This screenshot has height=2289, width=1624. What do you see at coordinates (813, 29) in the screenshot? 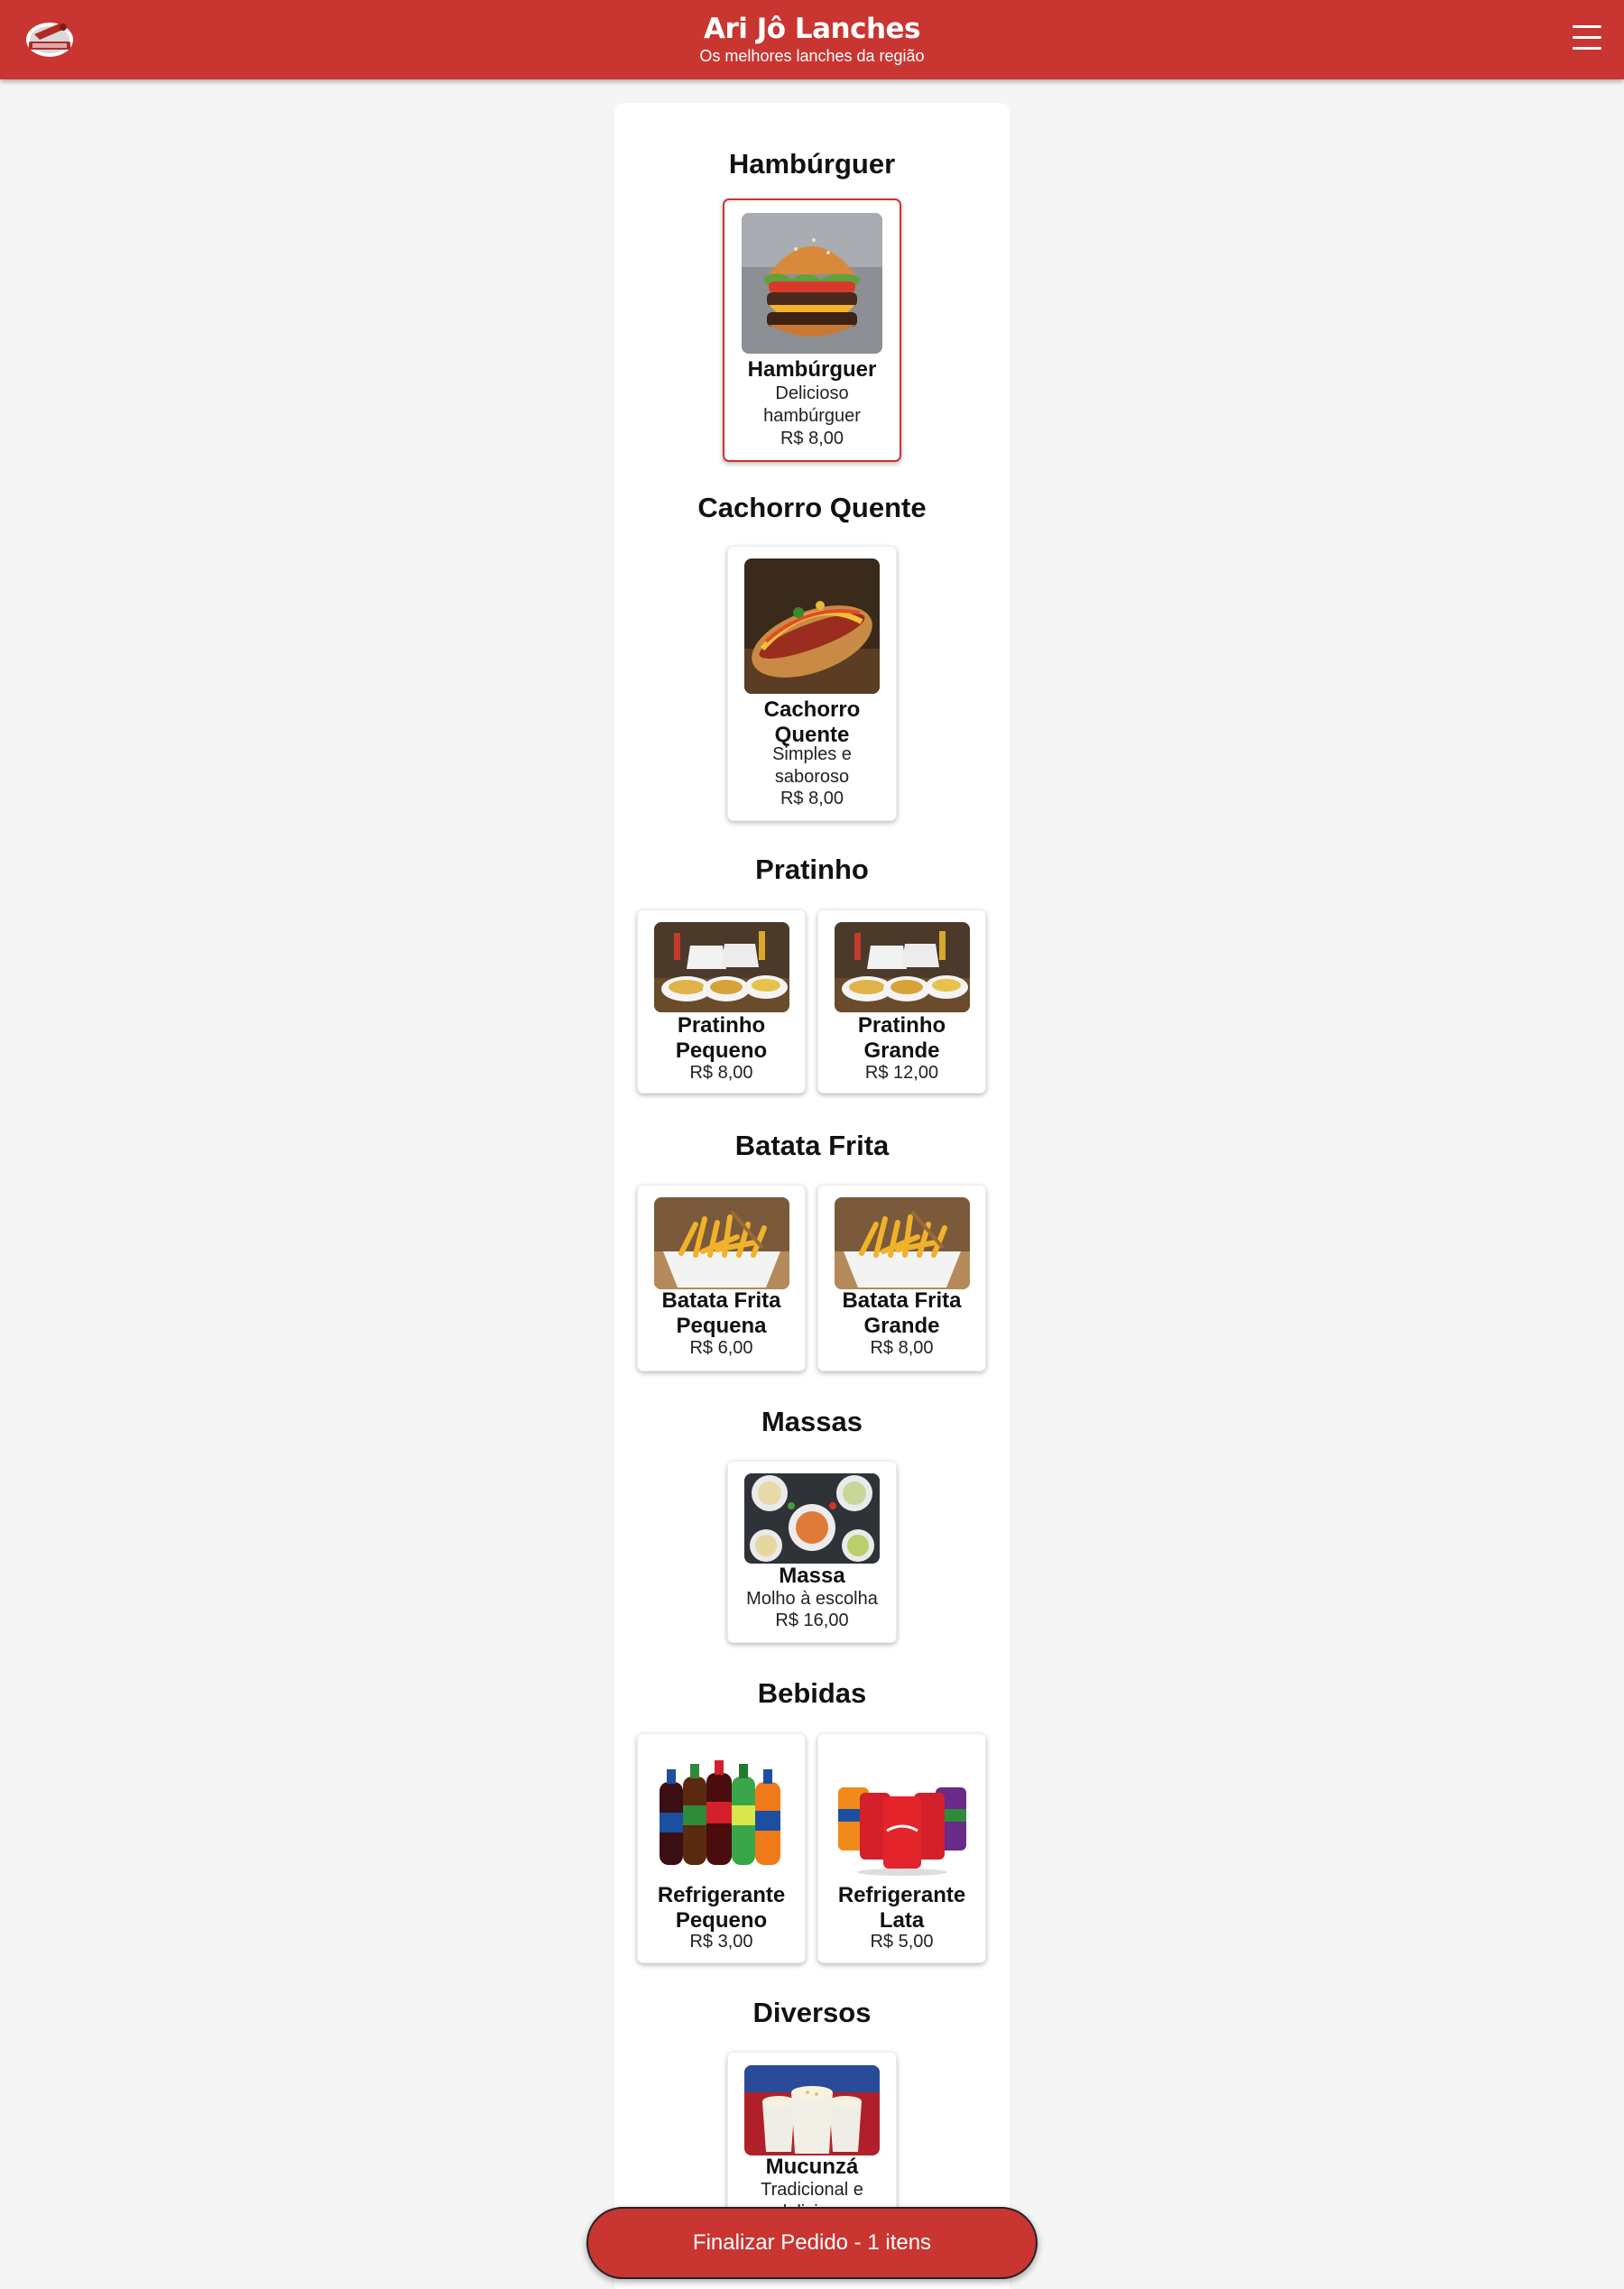
I see `app-title: Ari Jô Lanches` at bounding box center [813, 29].